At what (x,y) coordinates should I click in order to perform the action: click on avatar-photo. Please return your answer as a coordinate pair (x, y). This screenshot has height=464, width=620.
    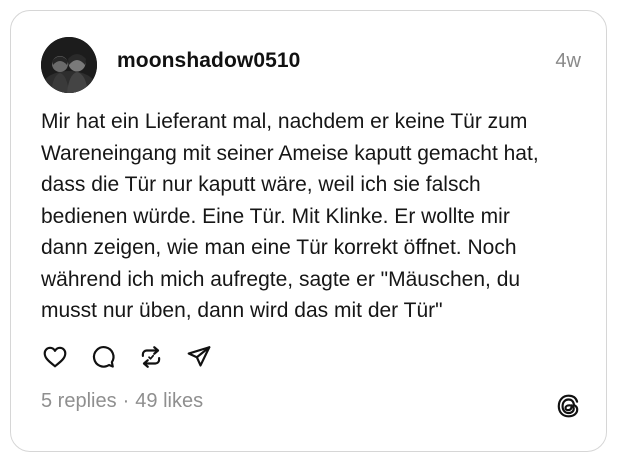
    Looking at the image, I should click on (69, 65).